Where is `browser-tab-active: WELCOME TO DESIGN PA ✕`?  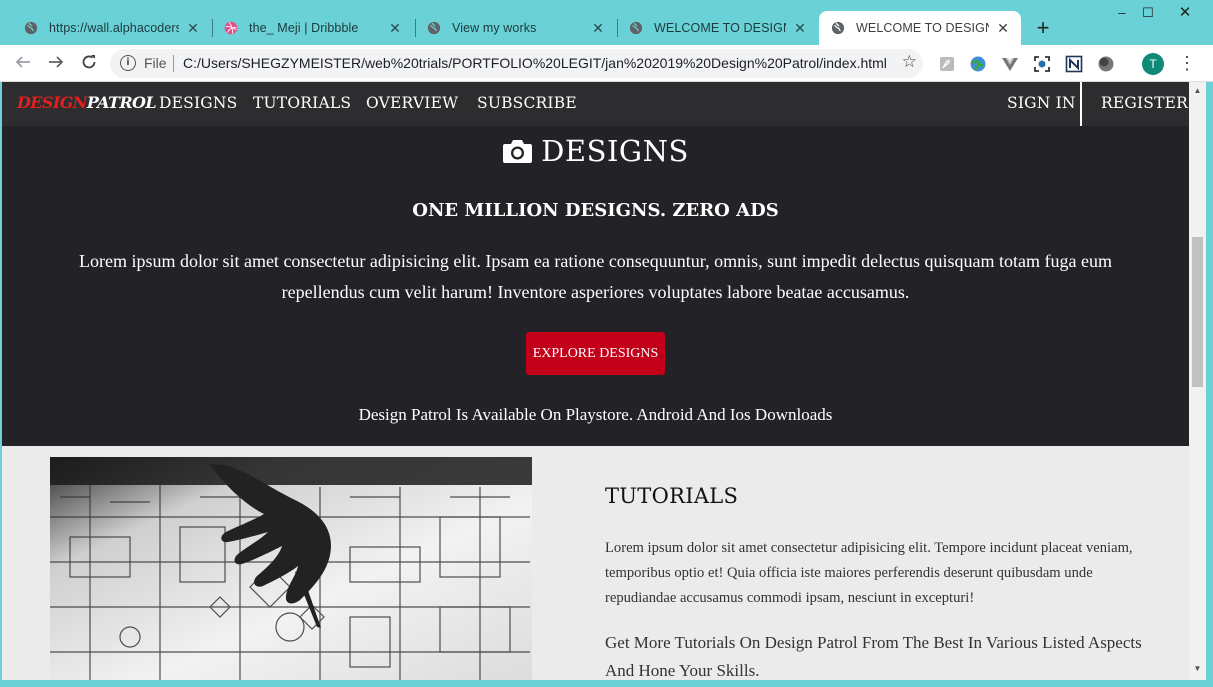
browser-tab-active: WELCOME TO DESIGN PA ✕ is located at coordinates (920, 28).